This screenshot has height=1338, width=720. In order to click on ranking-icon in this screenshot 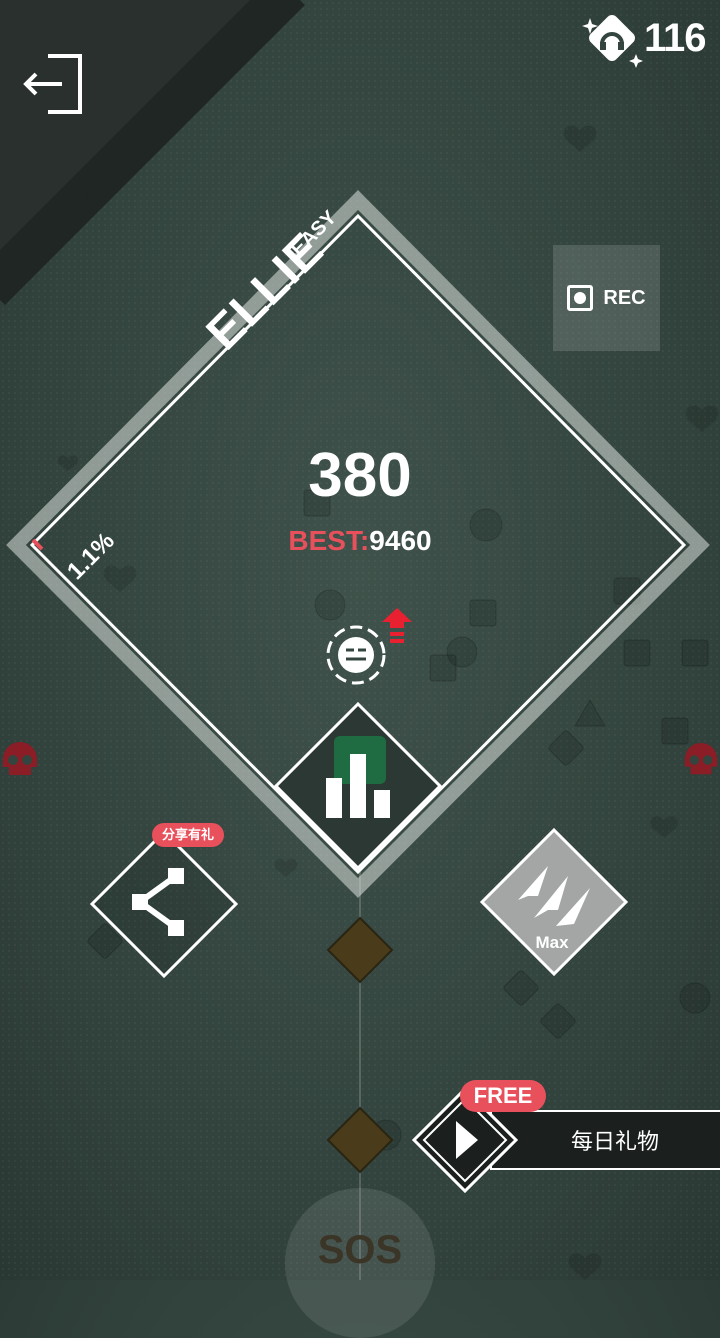, I will do `click(358, 777)`.